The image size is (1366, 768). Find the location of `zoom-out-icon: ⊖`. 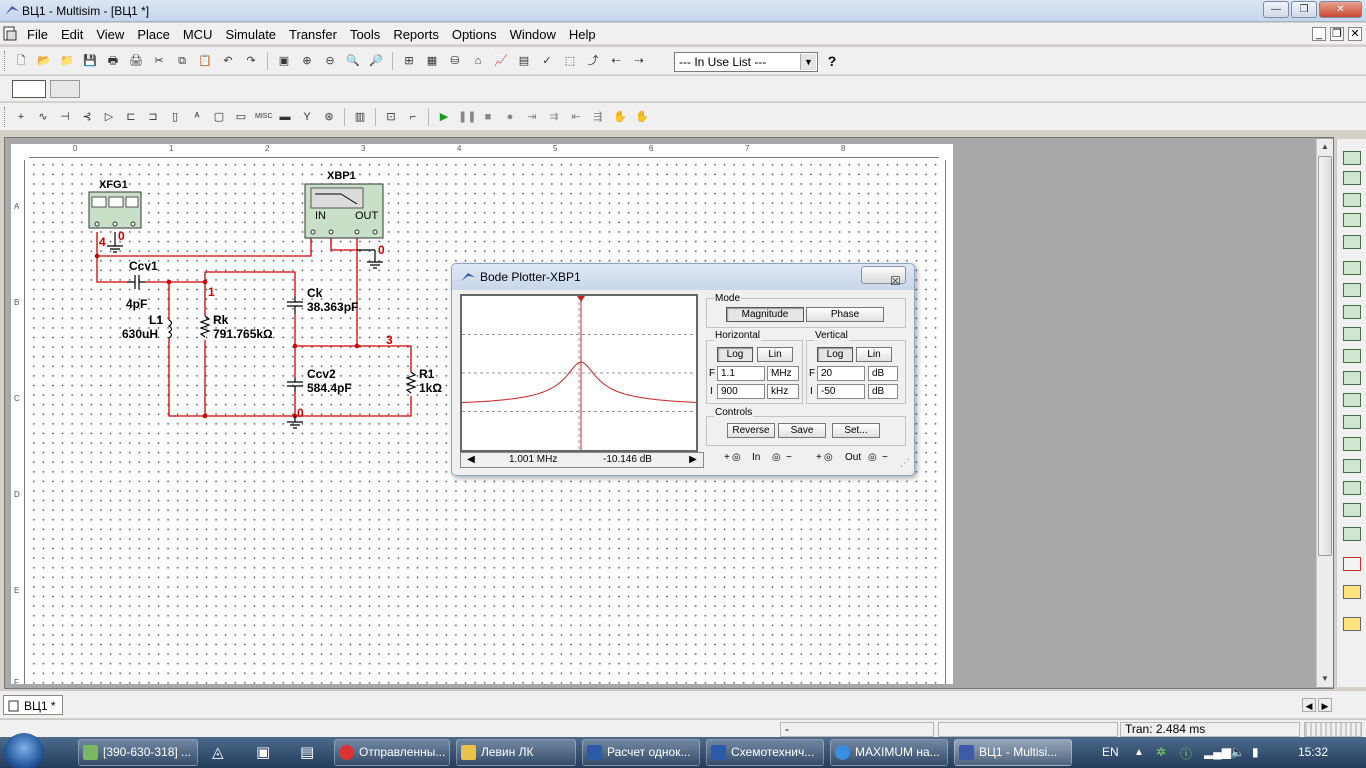

zoom-out-icon: ⊖ is located at coordinates (330, 61).